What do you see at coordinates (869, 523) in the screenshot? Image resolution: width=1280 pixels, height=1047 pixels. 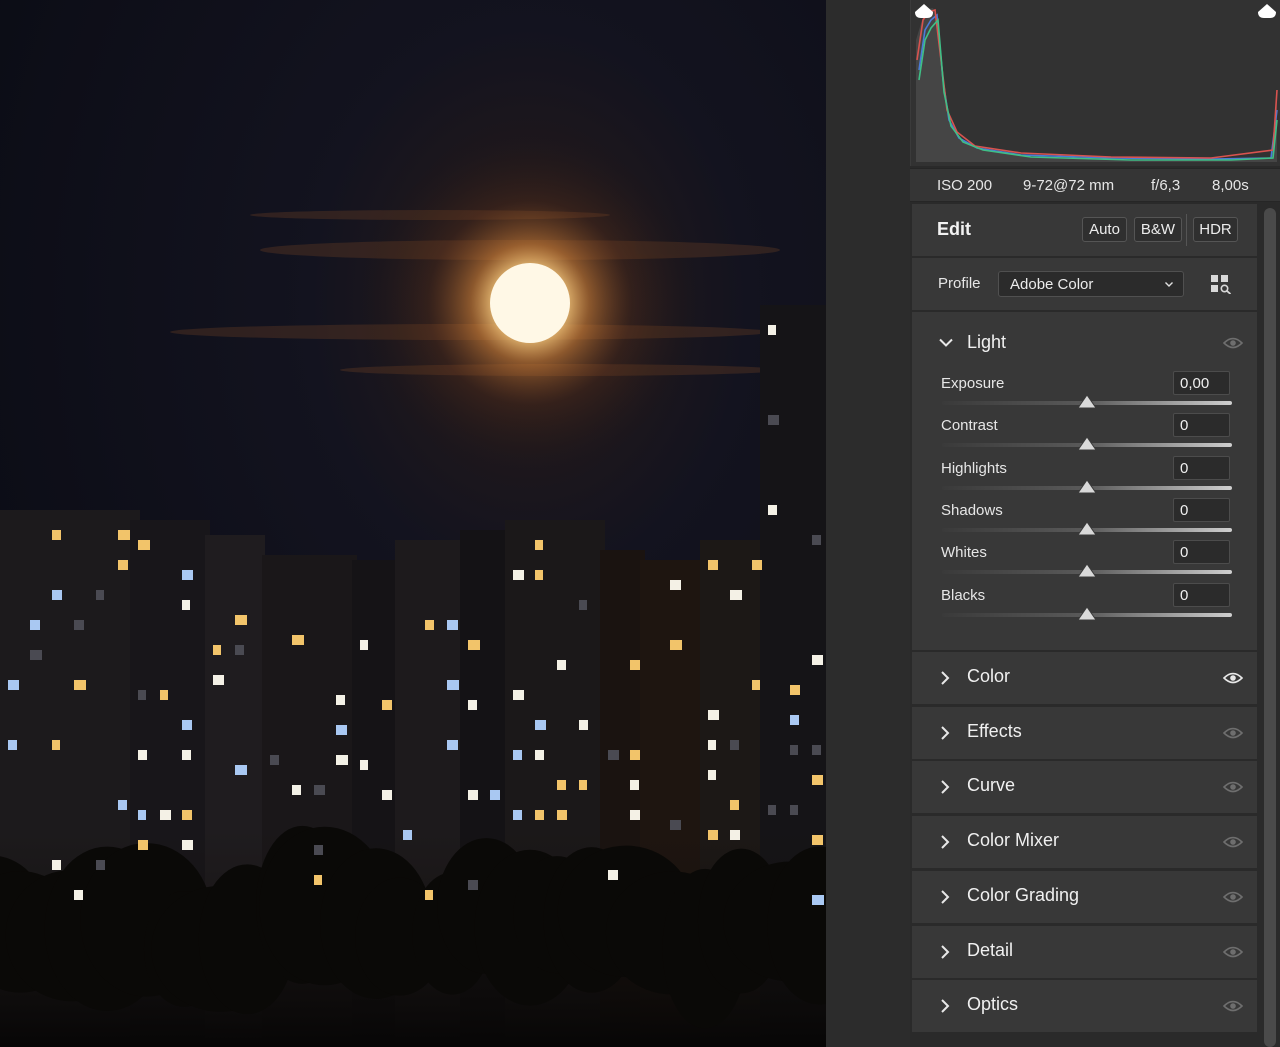 I see `panel-gutter` at bounding box center [869, 523].